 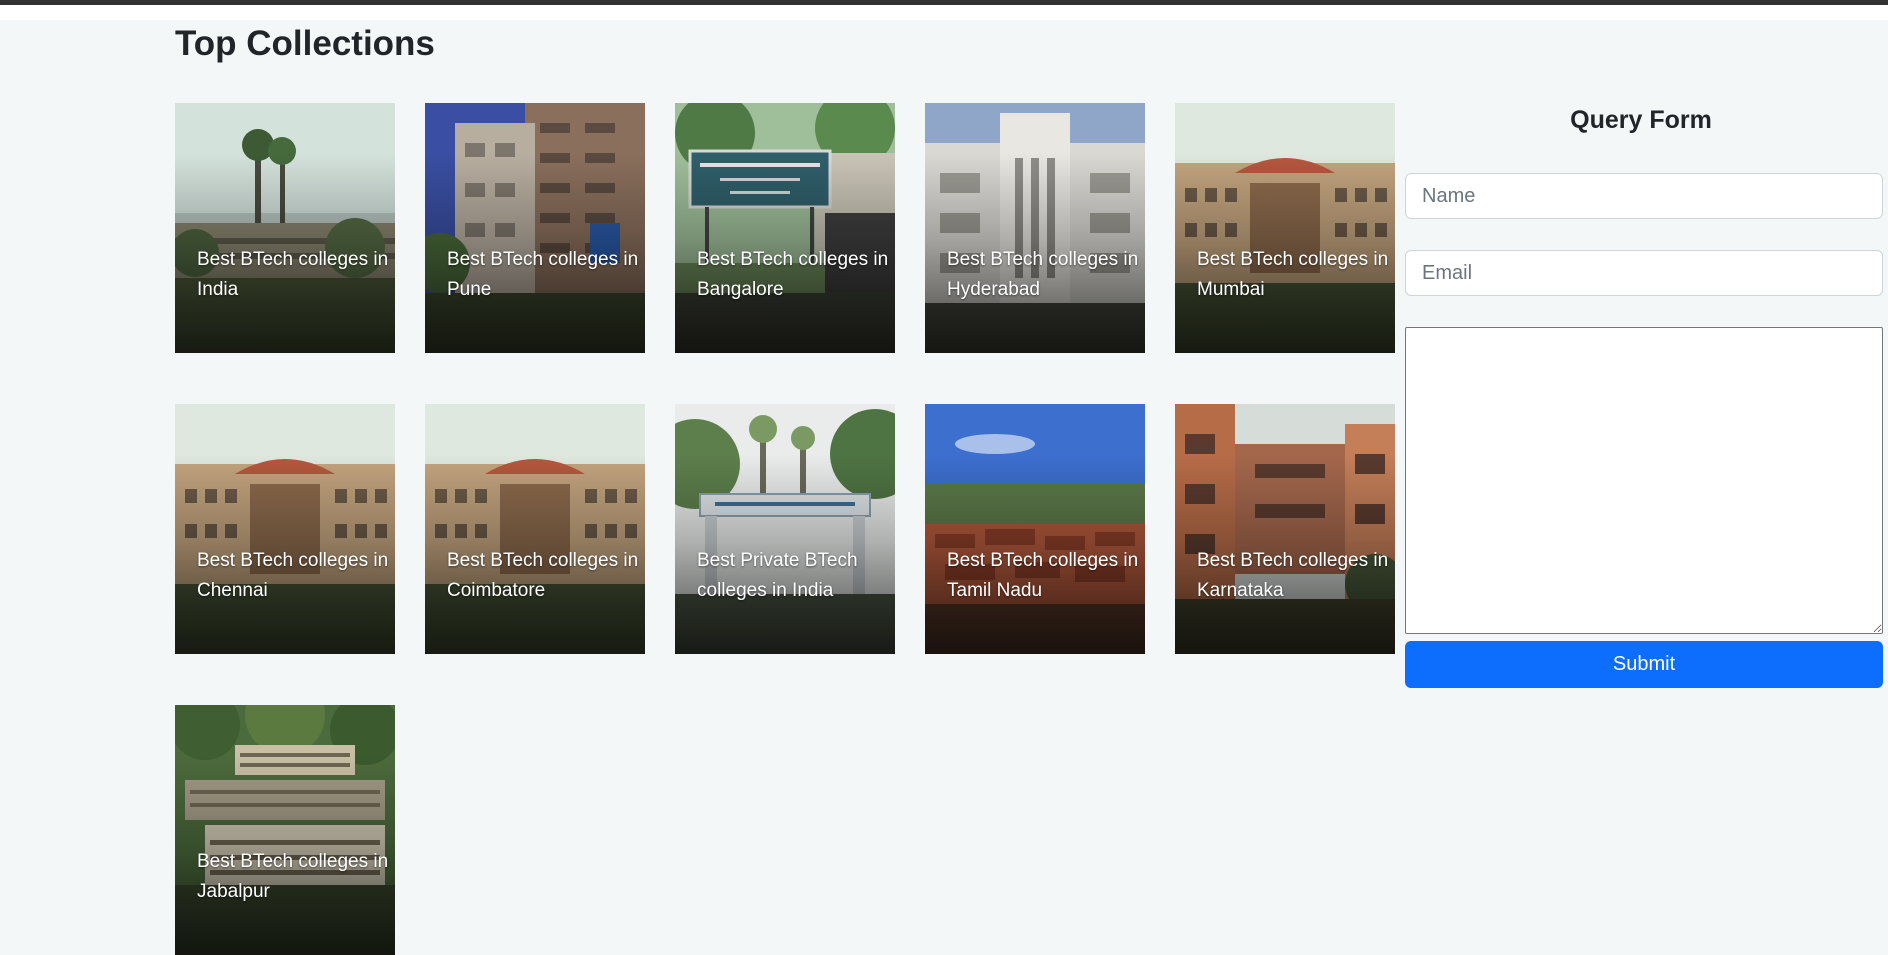 What do you see at coordinates (1293, 575) in the screenshot?
I see `collection-card-label: Best BTech colleges in Karnataka` at bounding box center [1293, 575].